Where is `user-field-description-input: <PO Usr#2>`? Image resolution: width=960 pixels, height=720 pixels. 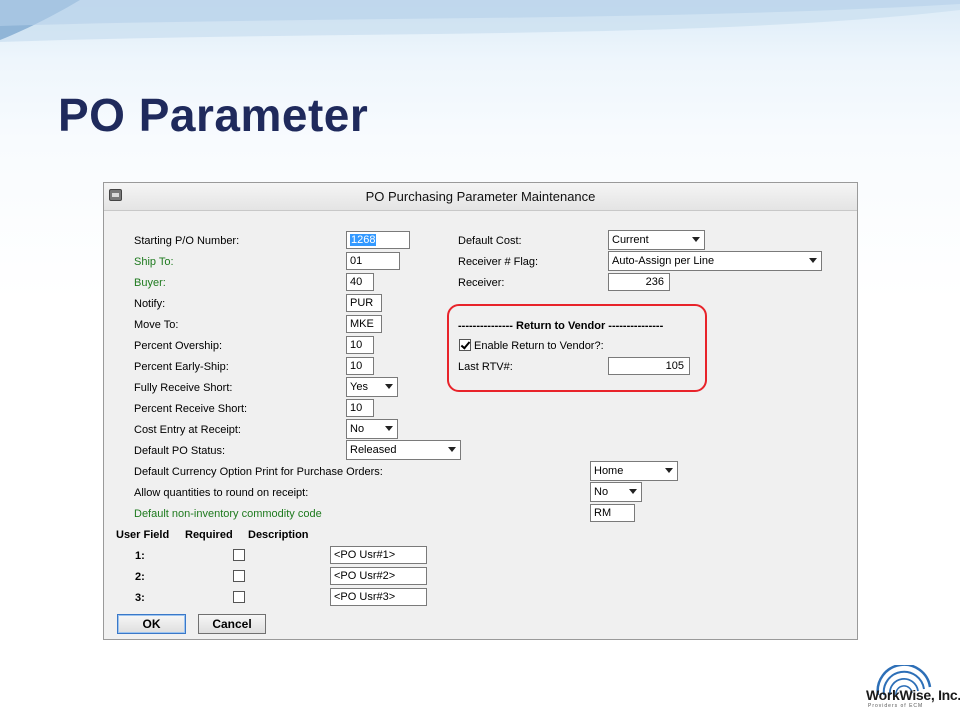
user-field-description-input: <PO Usr#2> is located at coordinates (378, 576).